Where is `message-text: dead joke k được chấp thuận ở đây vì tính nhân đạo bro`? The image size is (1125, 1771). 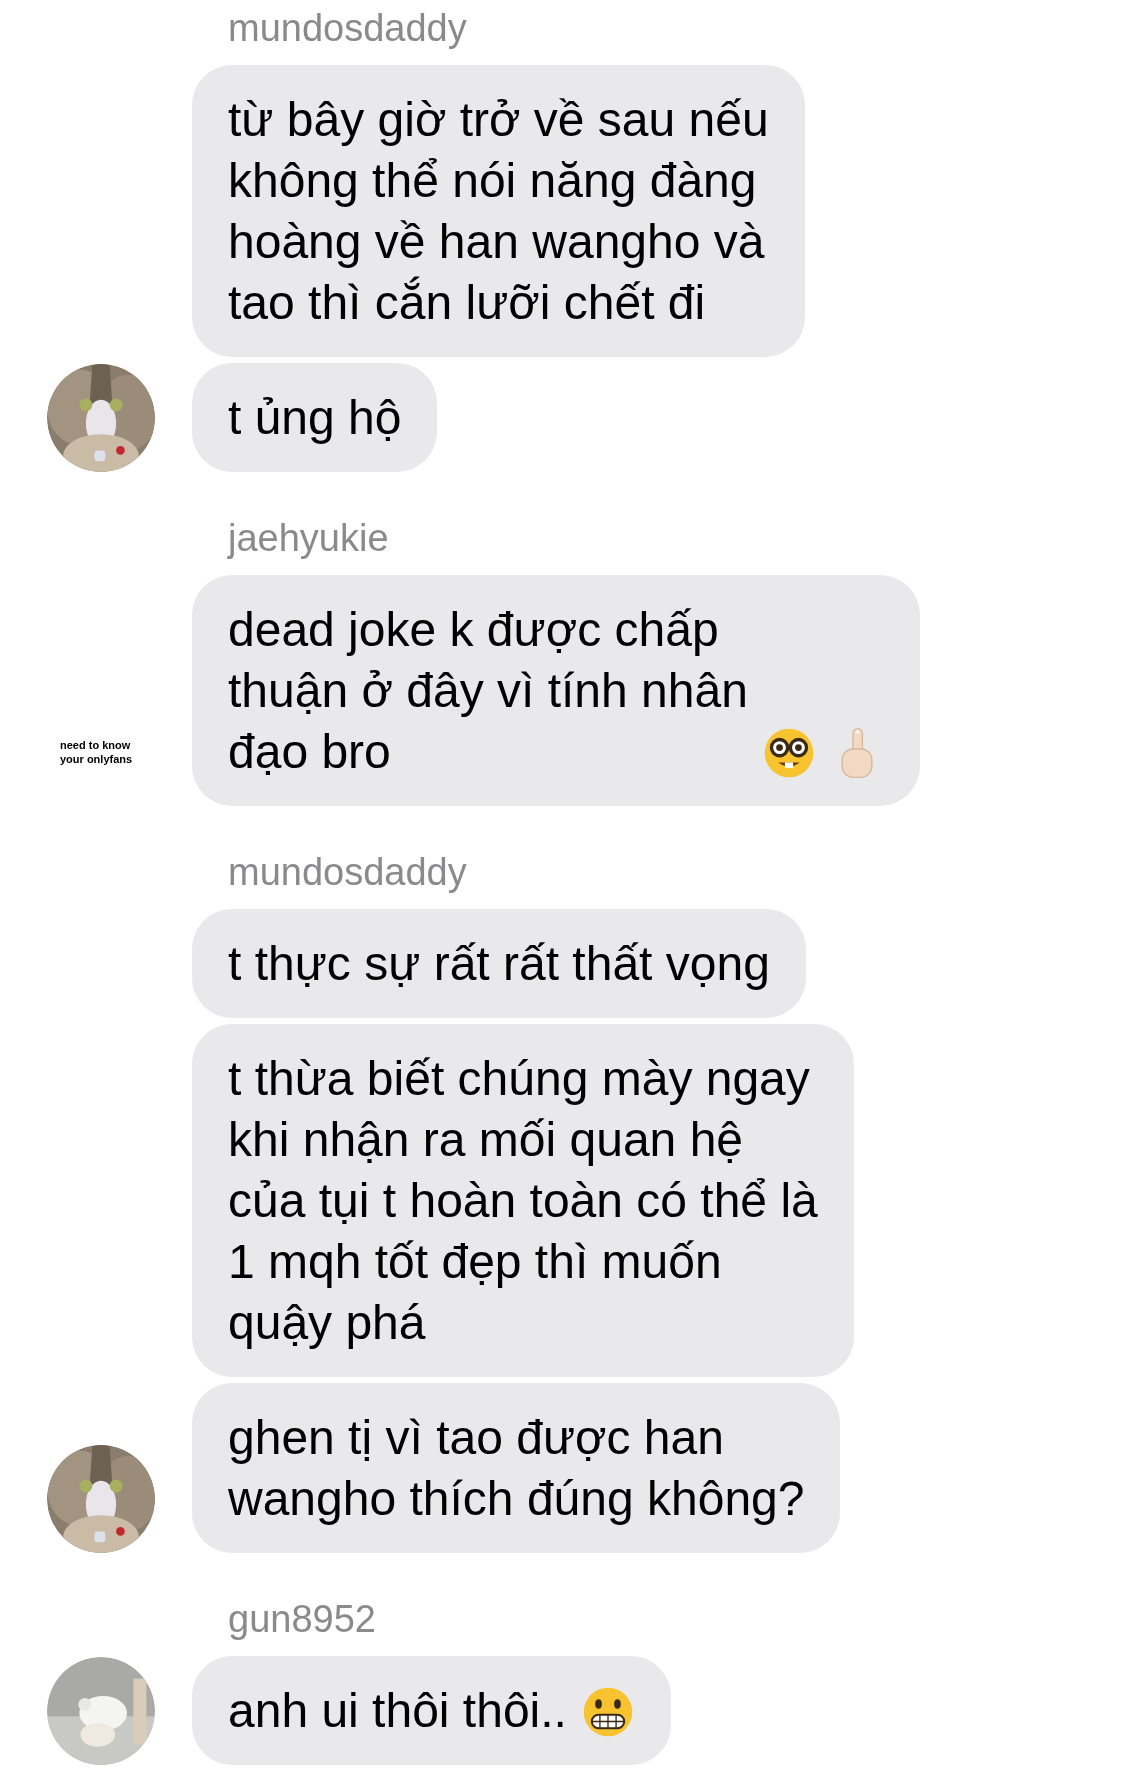
message-text: dead joke k được chấp thuận ở đây vì tính nhân đạo bro is located at coordinates (488, 691).